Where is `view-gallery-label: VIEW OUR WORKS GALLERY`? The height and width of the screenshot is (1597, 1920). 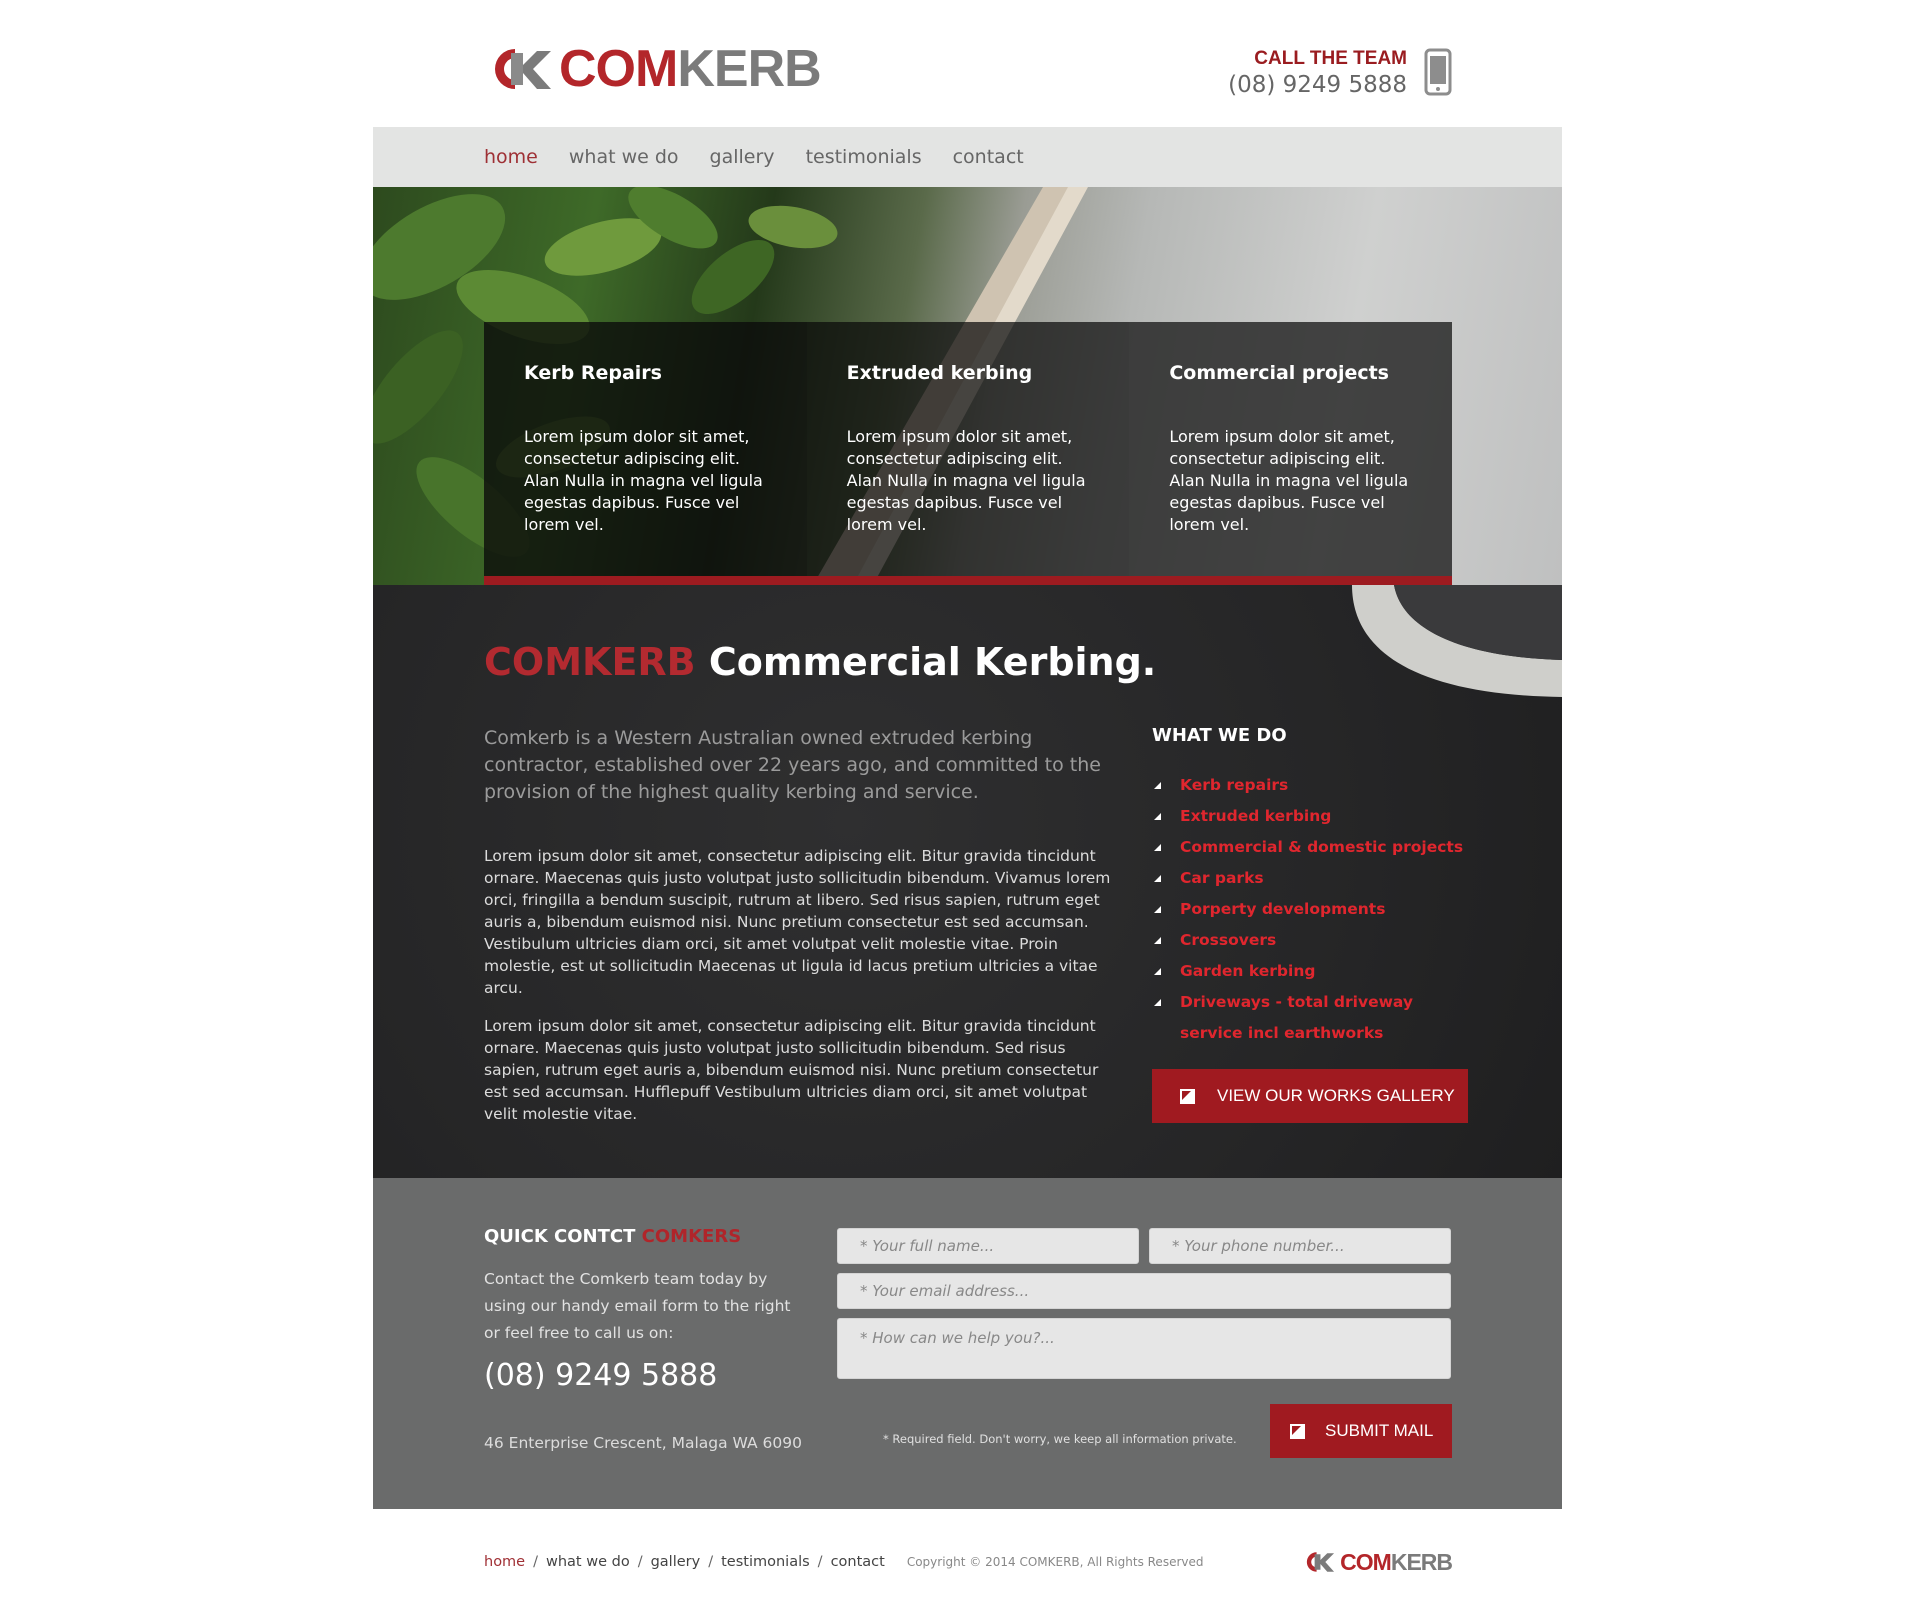
view-gallery-label: VIEW OUR WORKS GALLERY is located at coordinates (1336, 1095).